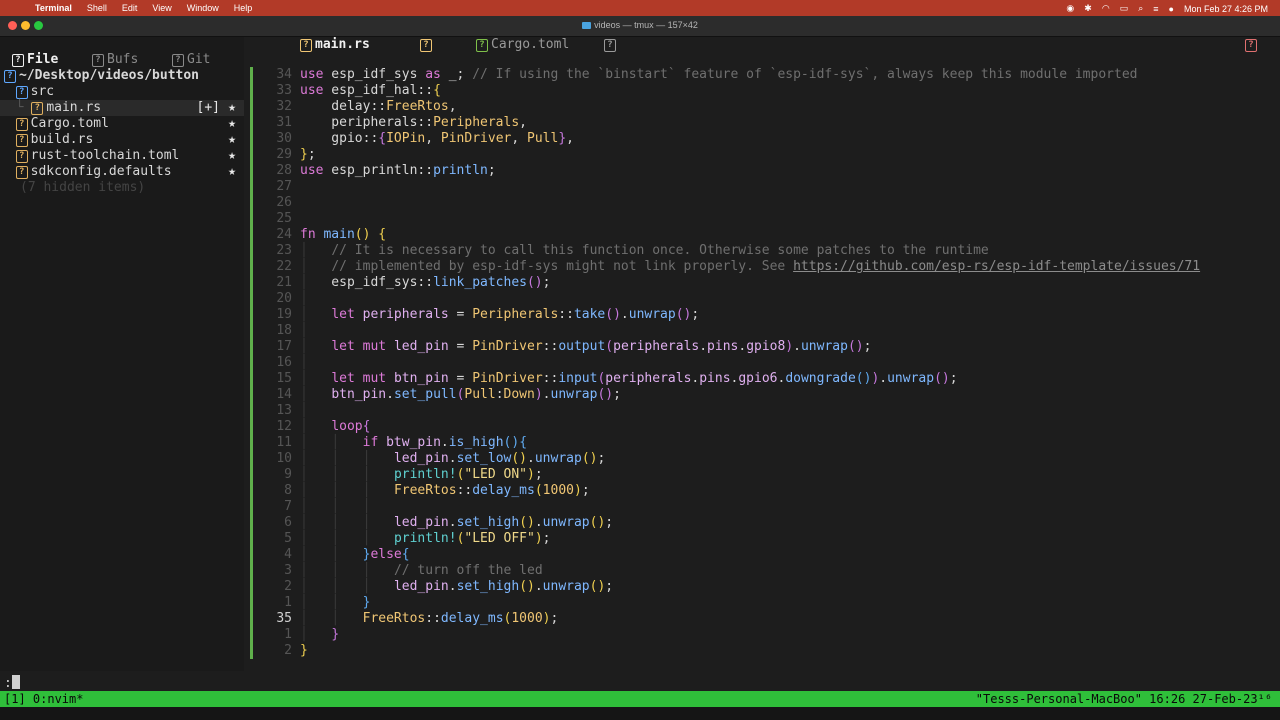 The width and height of the screenshot is (1280, 720). Describe the element at coordinates (398, 170) in the screenshot. I see `code-text: use esp_println::println;` at that location.